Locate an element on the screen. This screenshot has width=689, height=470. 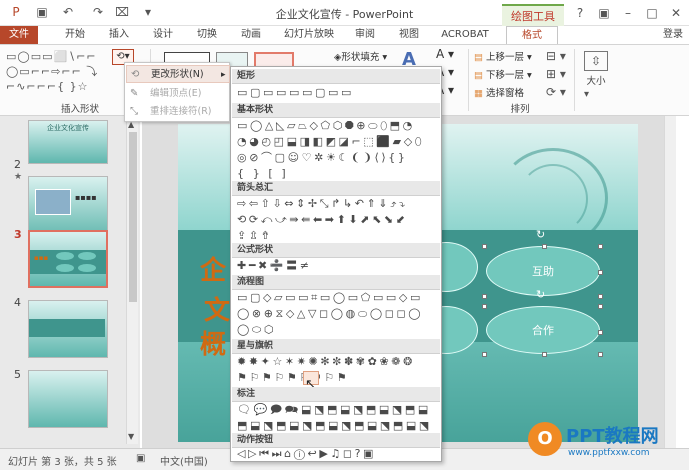
scroll-down-icon: ▼ is located at coordinates (131, 436).